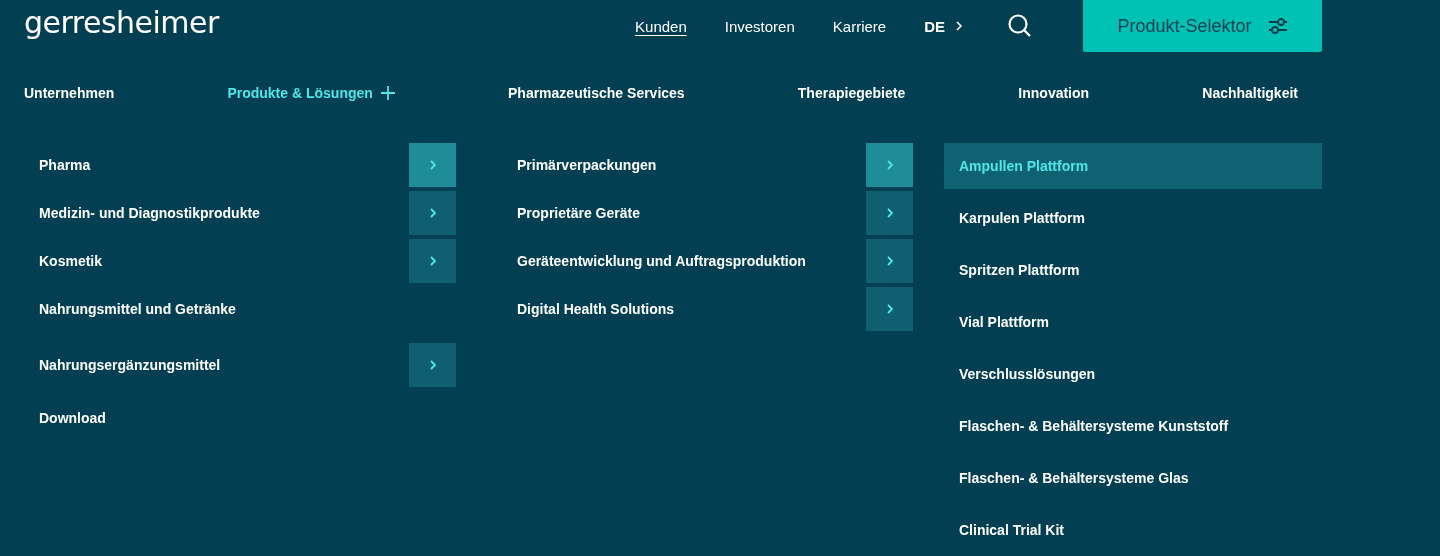 The image size is (1440, 556). I want to click on main-nav-item: Nachhaltigkeit, so click(1250, 93).